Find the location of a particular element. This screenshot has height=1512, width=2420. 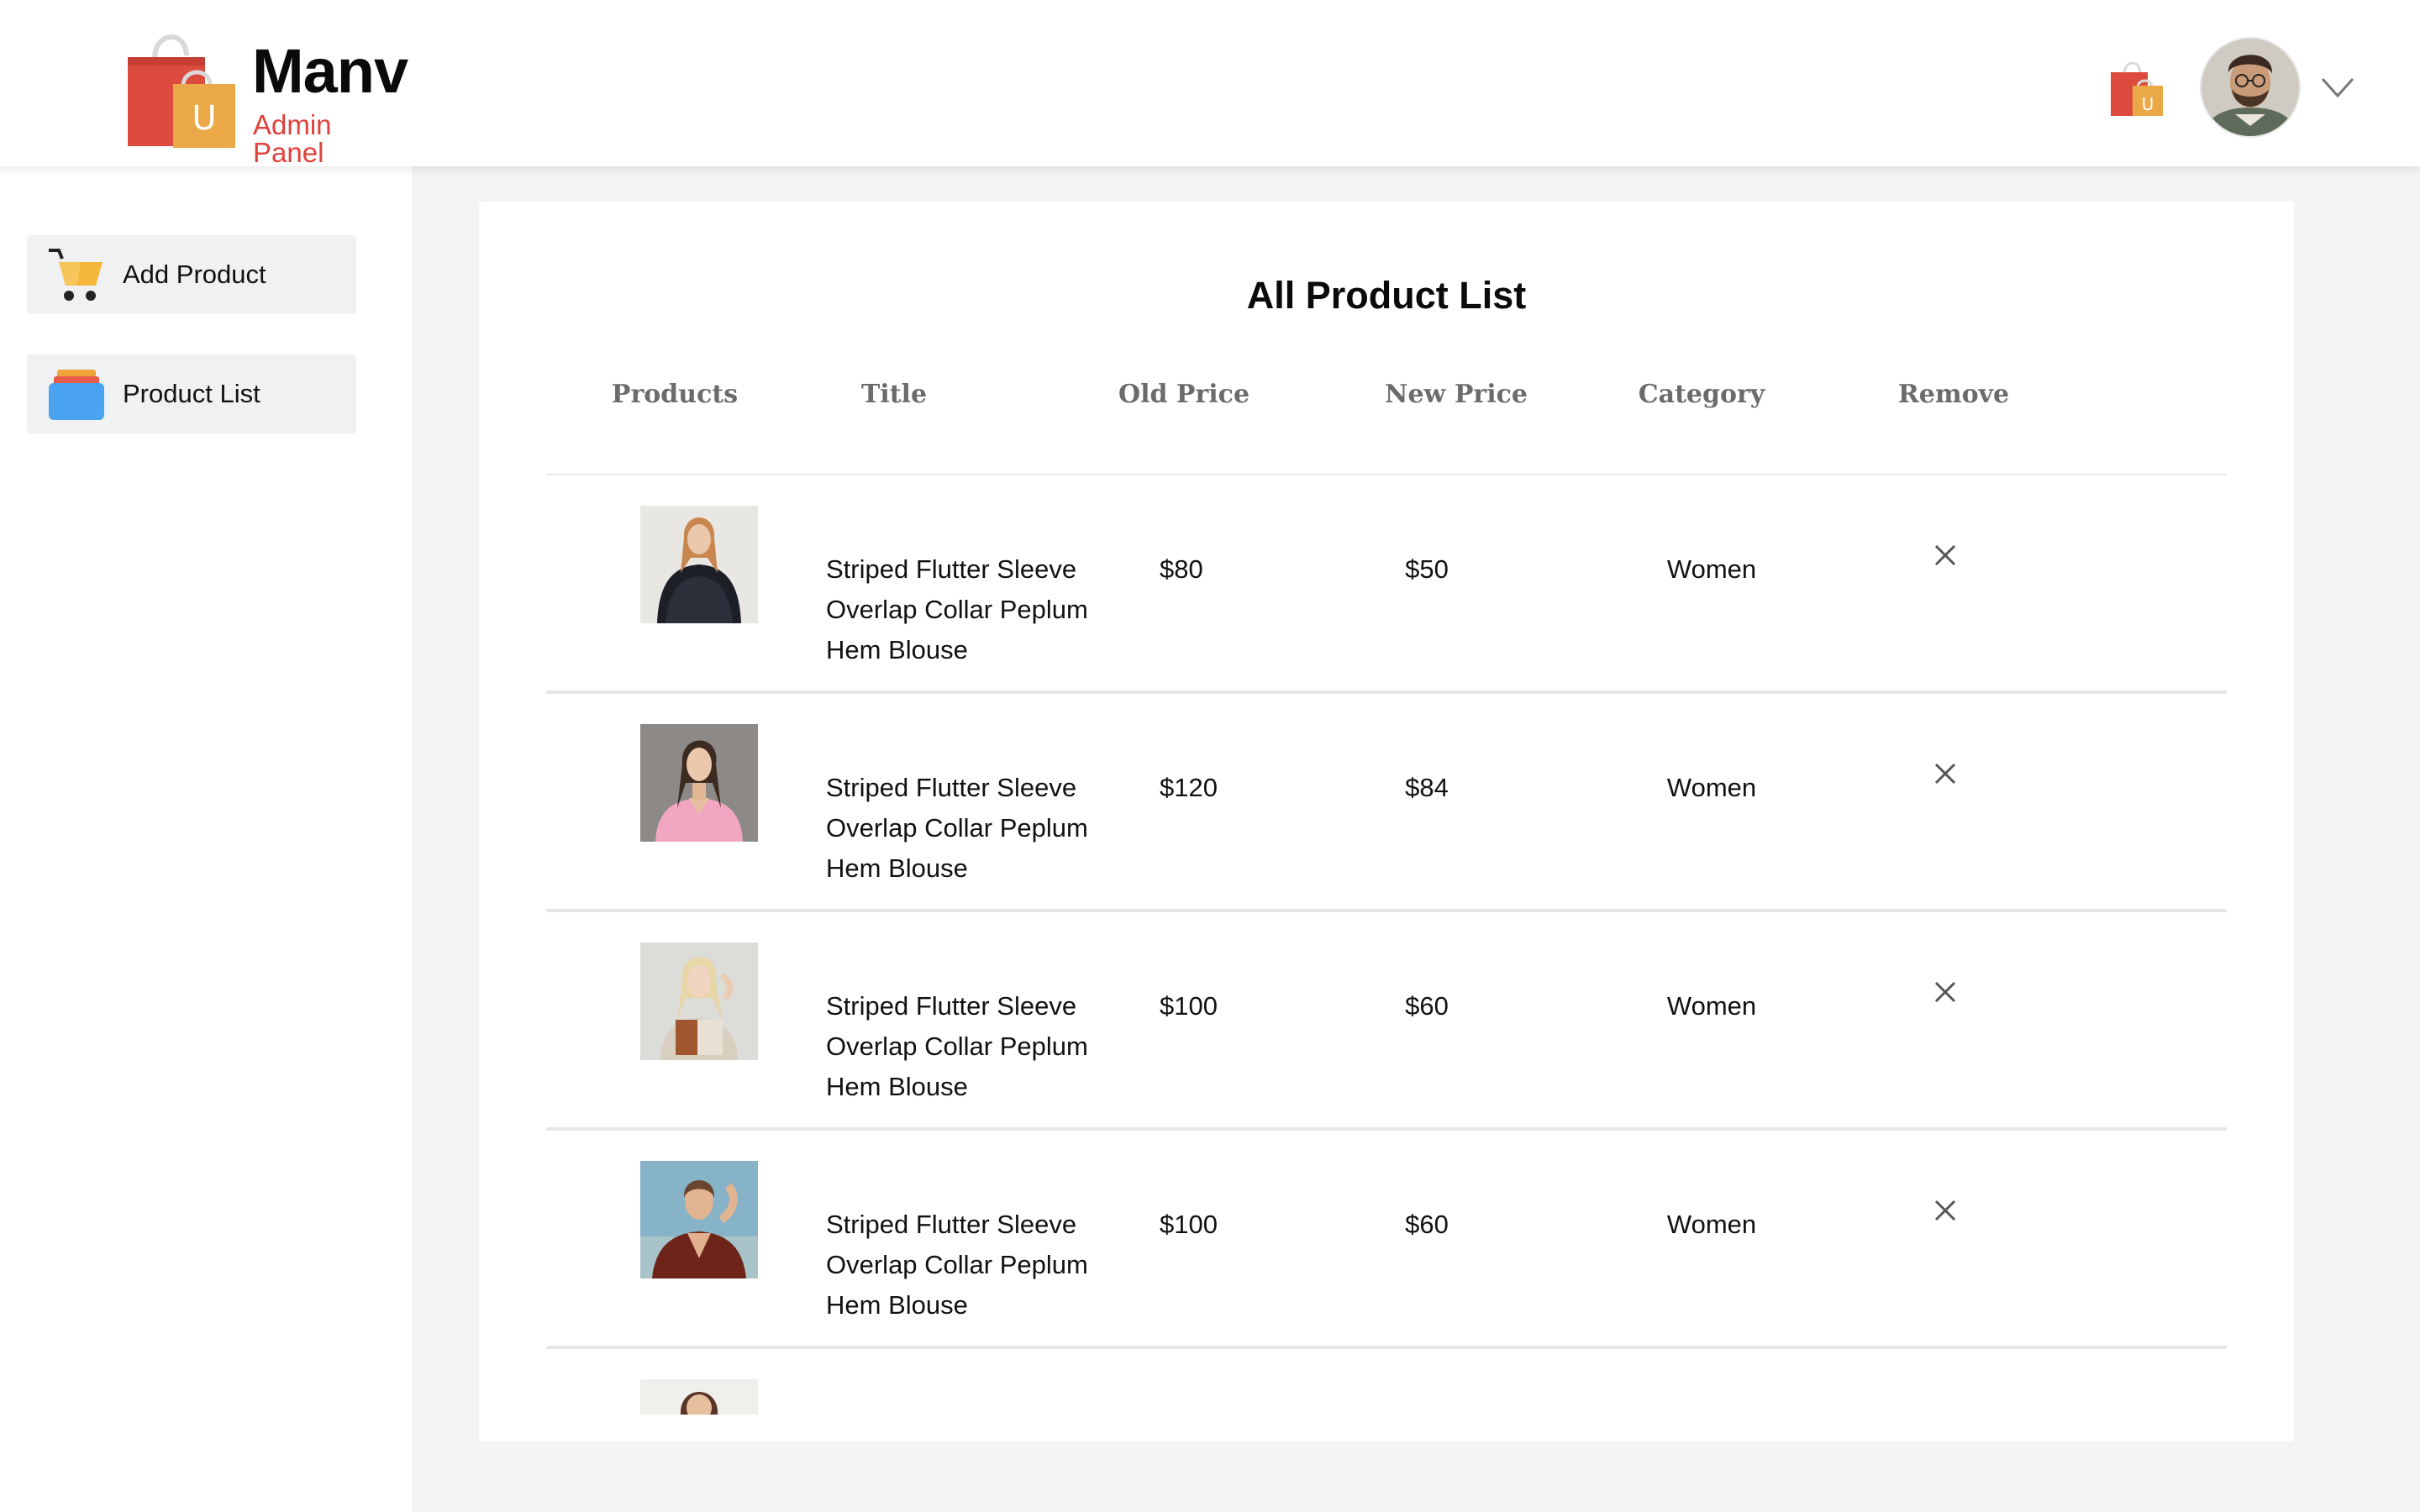

cart-icon is located at coordinates (76, 275).